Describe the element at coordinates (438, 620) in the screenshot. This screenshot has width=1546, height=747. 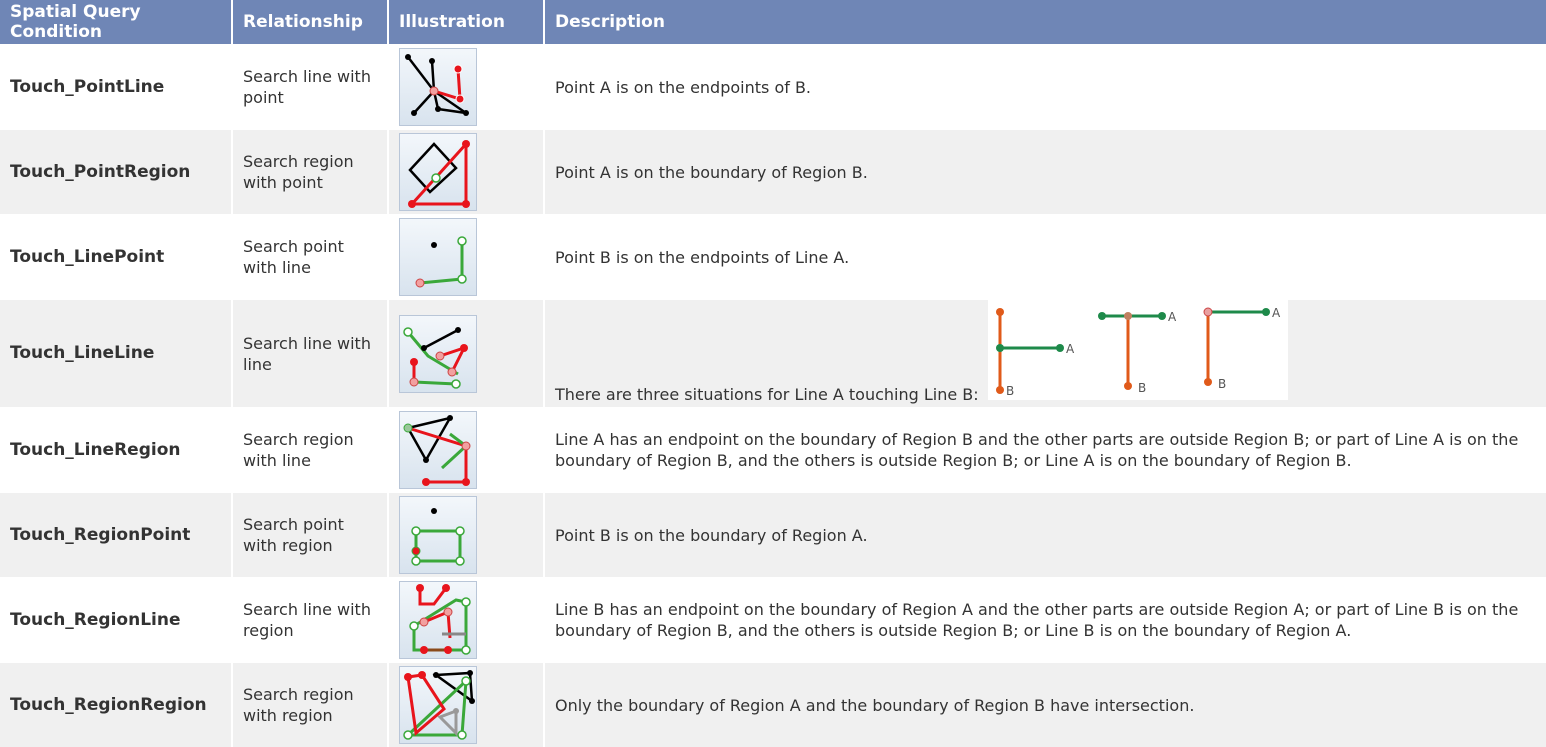
I see `region-line-touch-icon` at that location.